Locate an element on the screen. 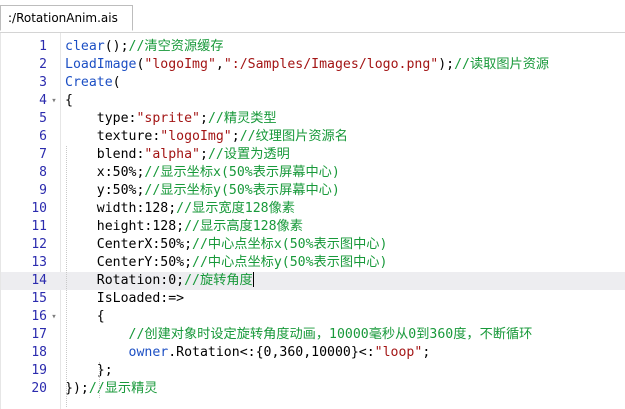  code-line: 1 clear();//清空资源缓存 is located at coordinates (313, 47).